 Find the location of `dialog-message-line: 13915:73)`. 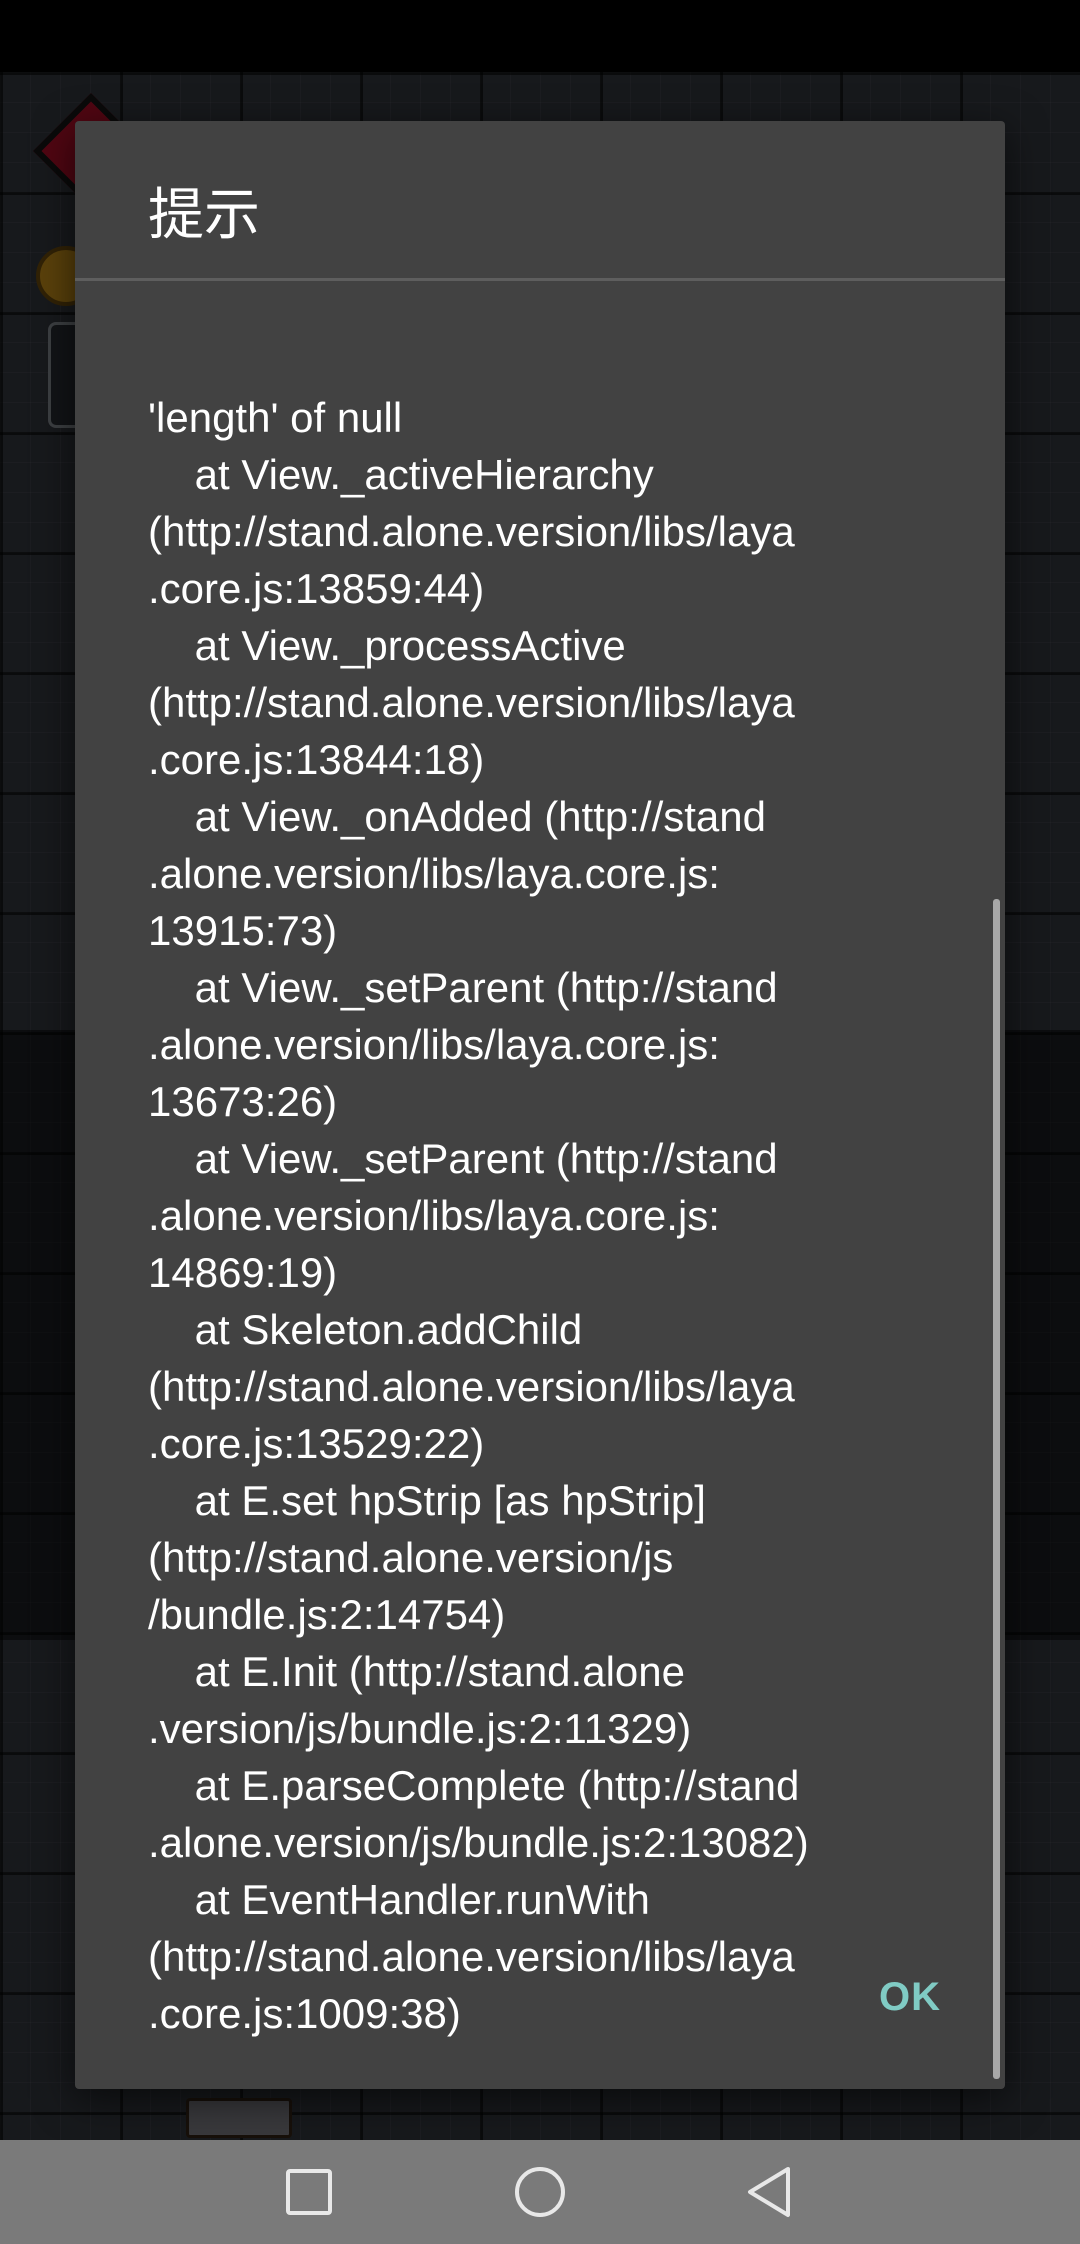

dialog-message-line: 13915:73) is located at coordinates (243, 930).